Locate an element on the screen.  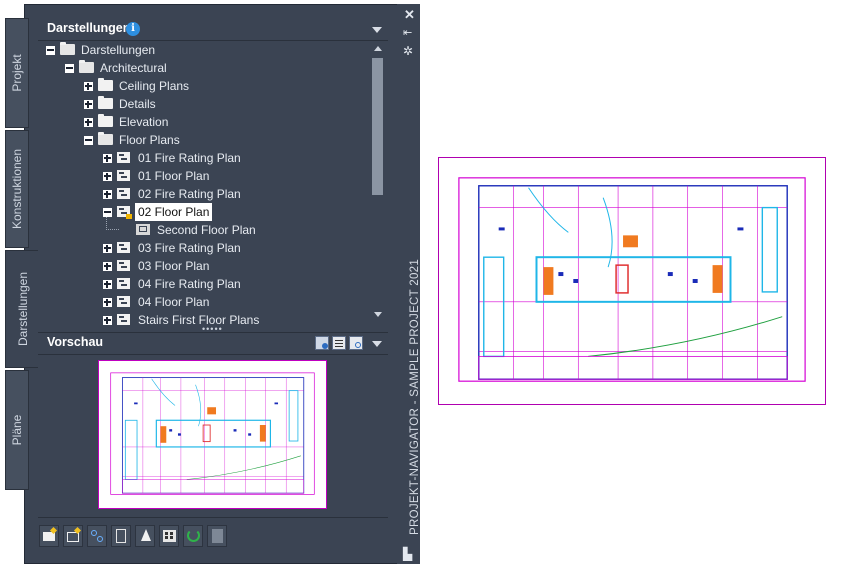
new-view-icon is located at coordinates (73, 536).